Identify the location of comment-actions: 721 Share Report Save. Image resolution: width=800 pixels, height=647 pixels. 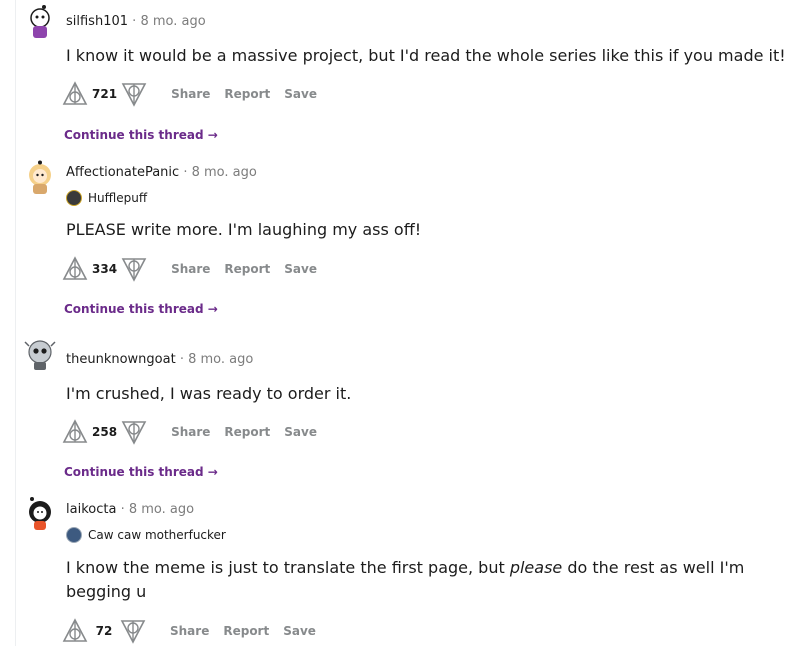
(188, 94).